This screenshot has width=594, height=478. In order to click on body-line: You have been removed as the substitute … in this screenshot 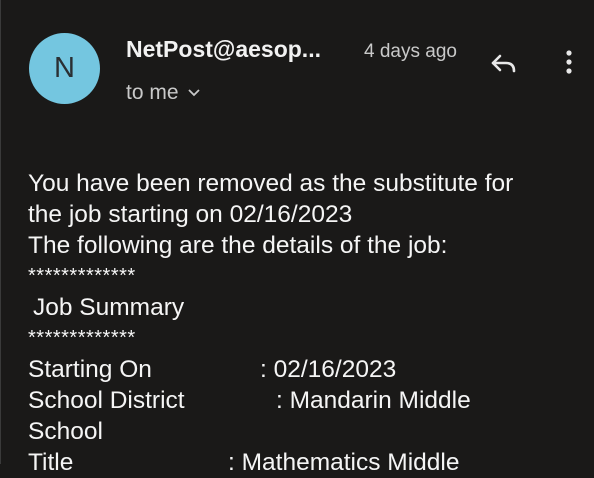, I will do `click(271, 183)`.